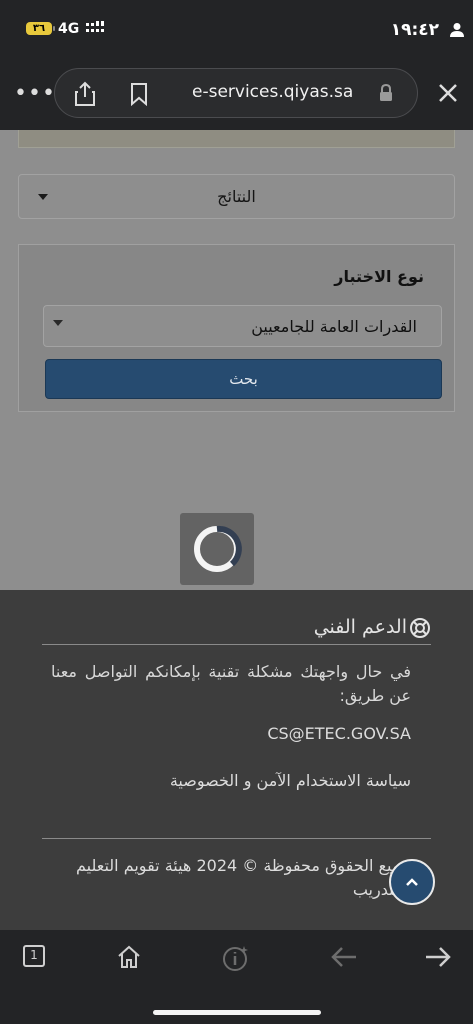  What do you see at coordinates (236, 139) in the screenshot?
I see `alert-strip` at bounding box center [236, 139].